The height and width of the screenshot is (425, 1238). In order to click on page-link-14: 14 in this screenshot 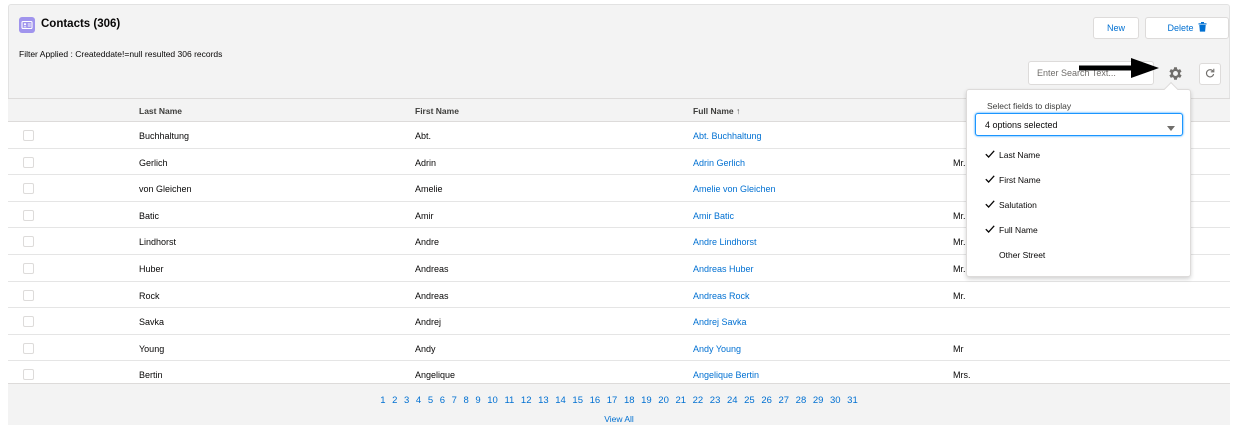, I will do `click(560, 400)`.